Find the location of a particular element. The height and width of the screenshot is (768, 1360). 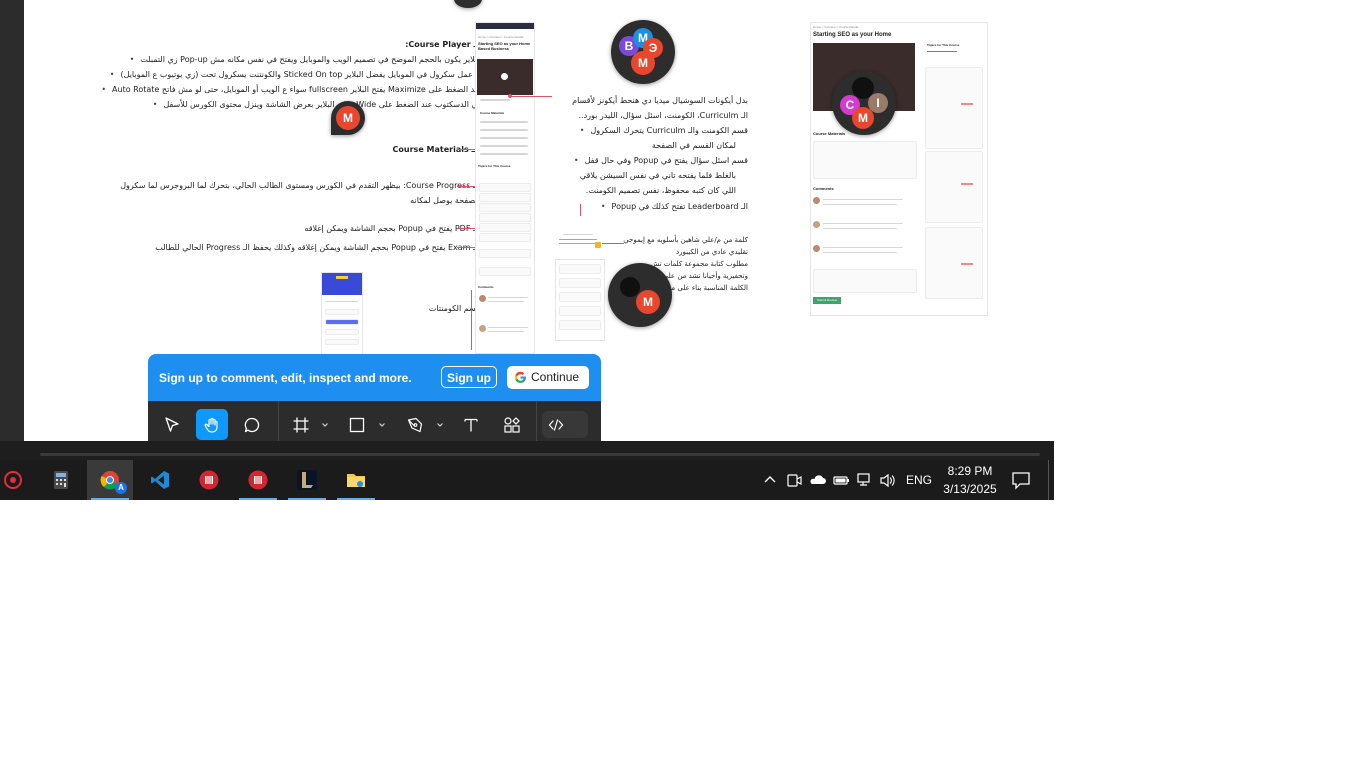

icons-bullet: قسم الكومنت والـ Curriculm يتحرك السكرول is located at coordinates (664, 130).